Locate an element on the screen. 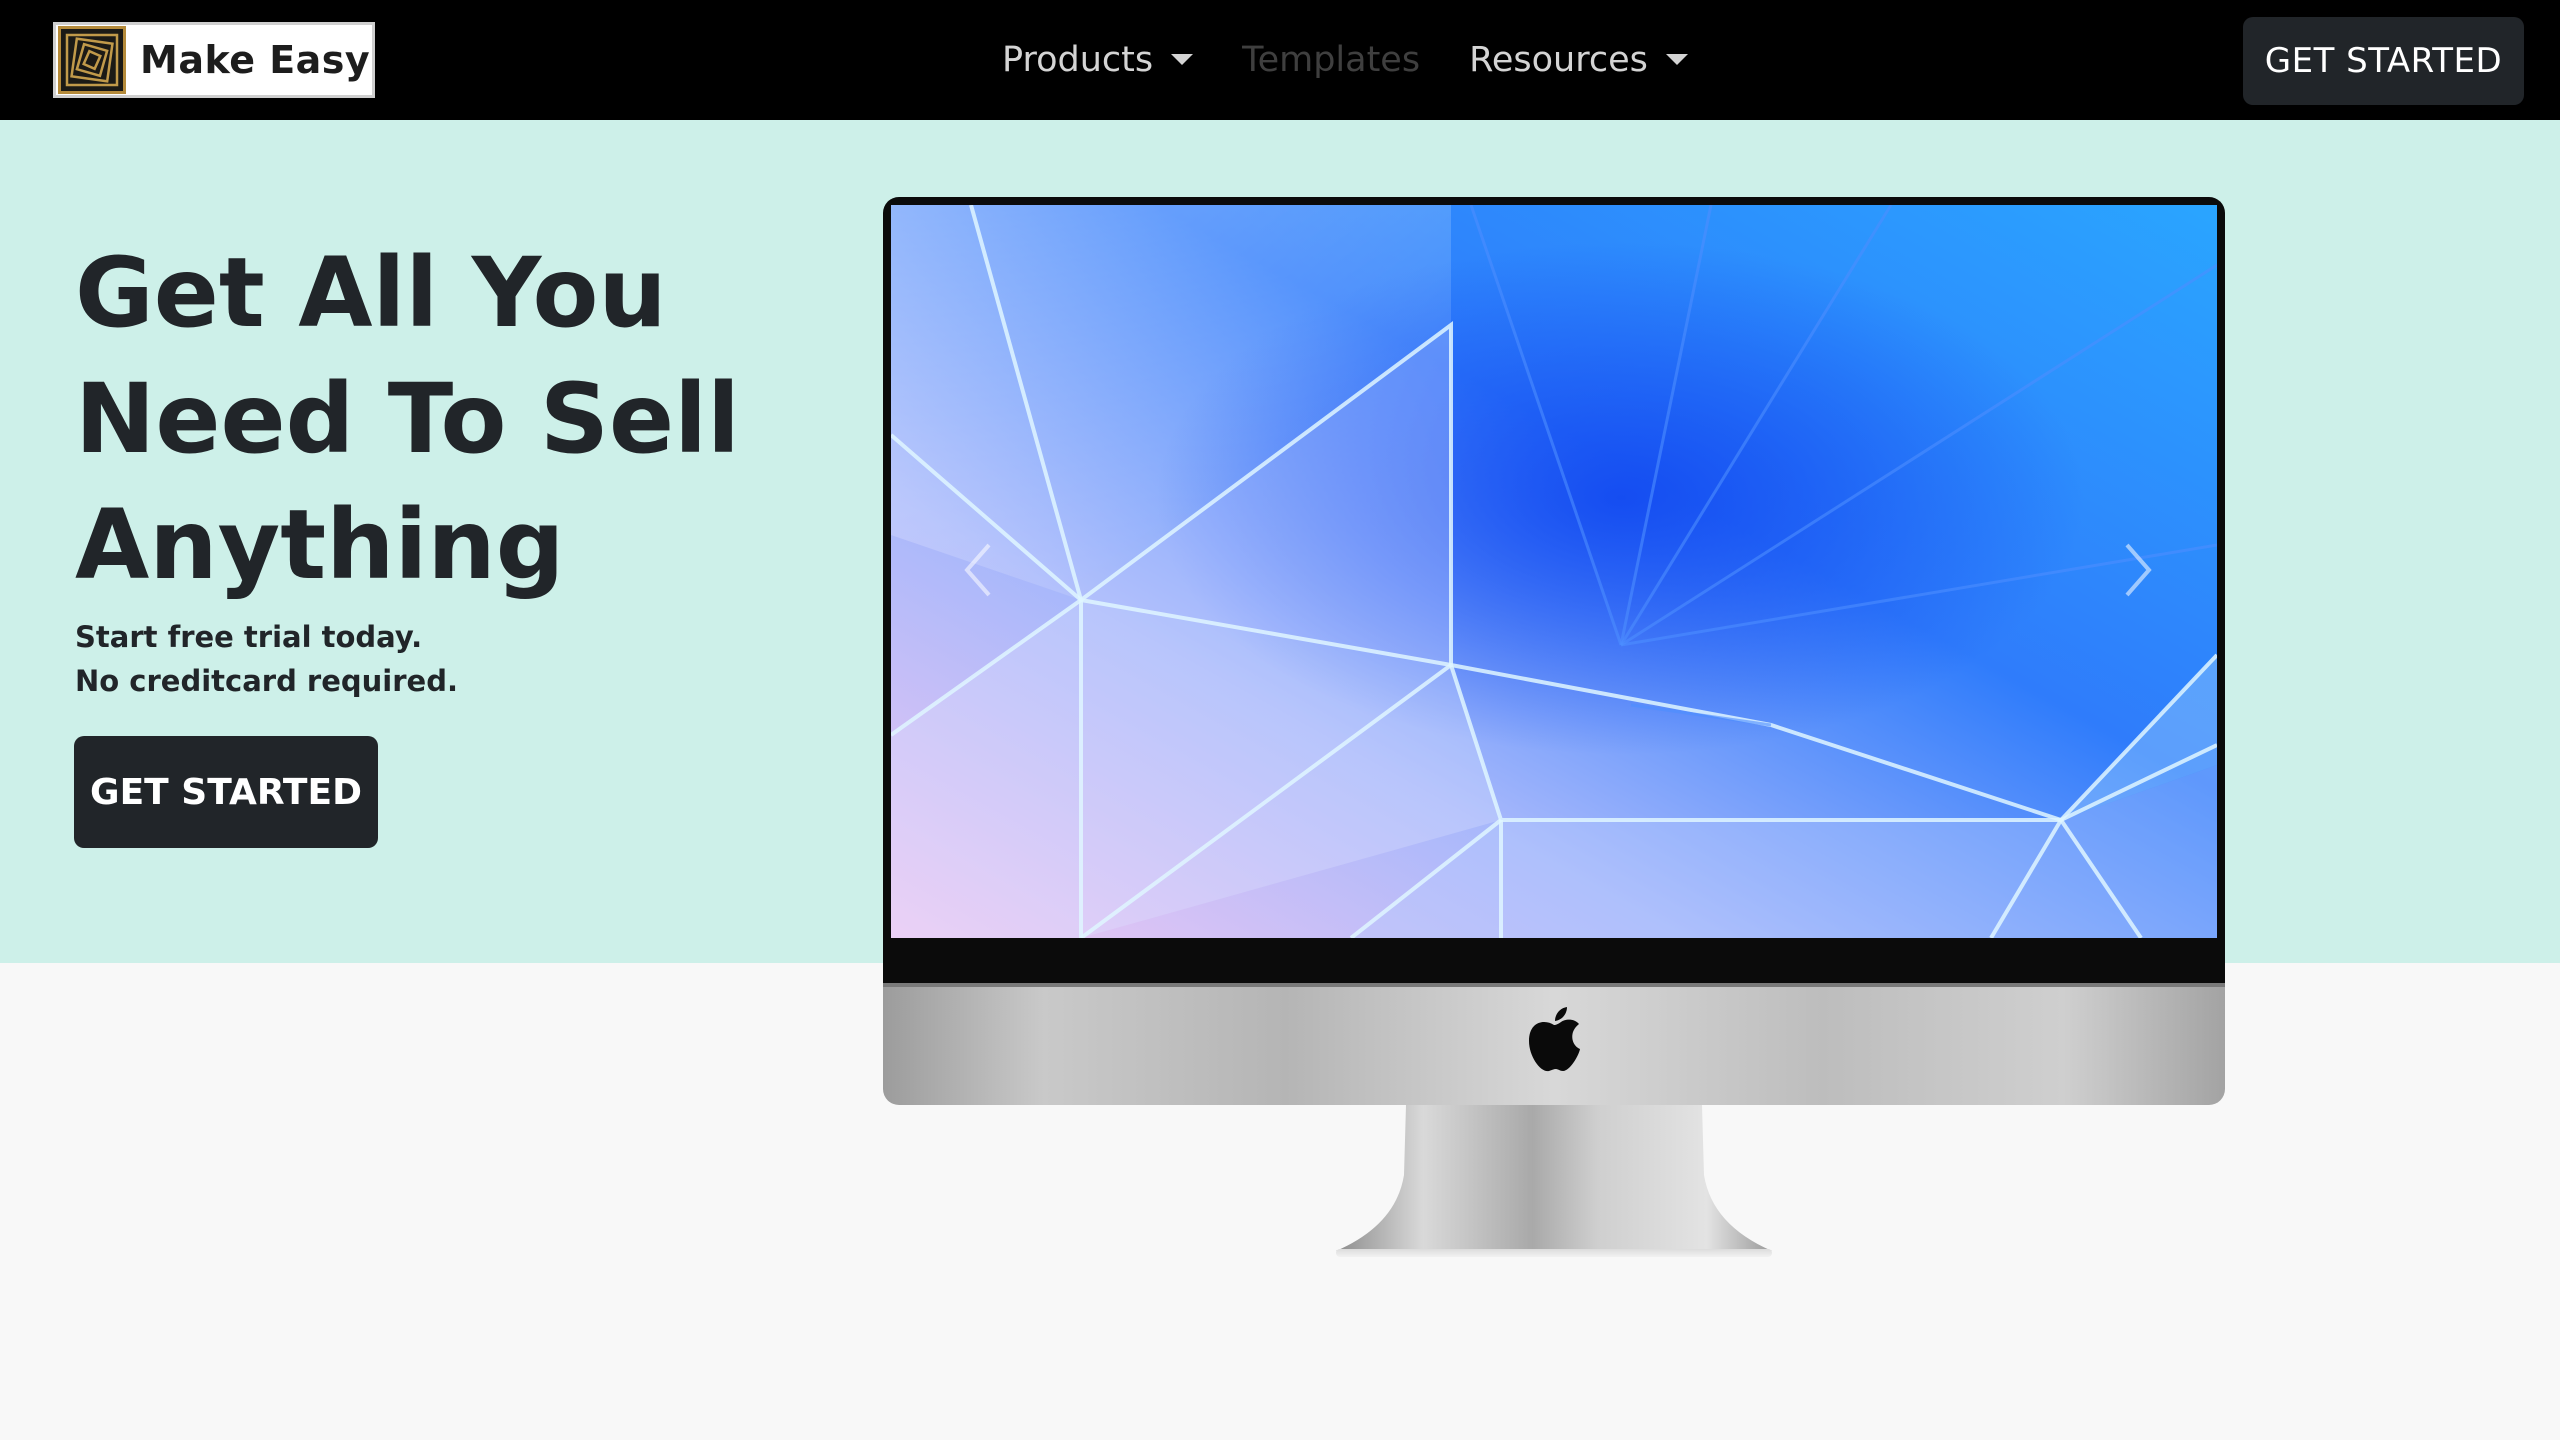 The height and width of the screenshot is (1440, 2560). carousel-prev-button is located at coordinates (979, 570).